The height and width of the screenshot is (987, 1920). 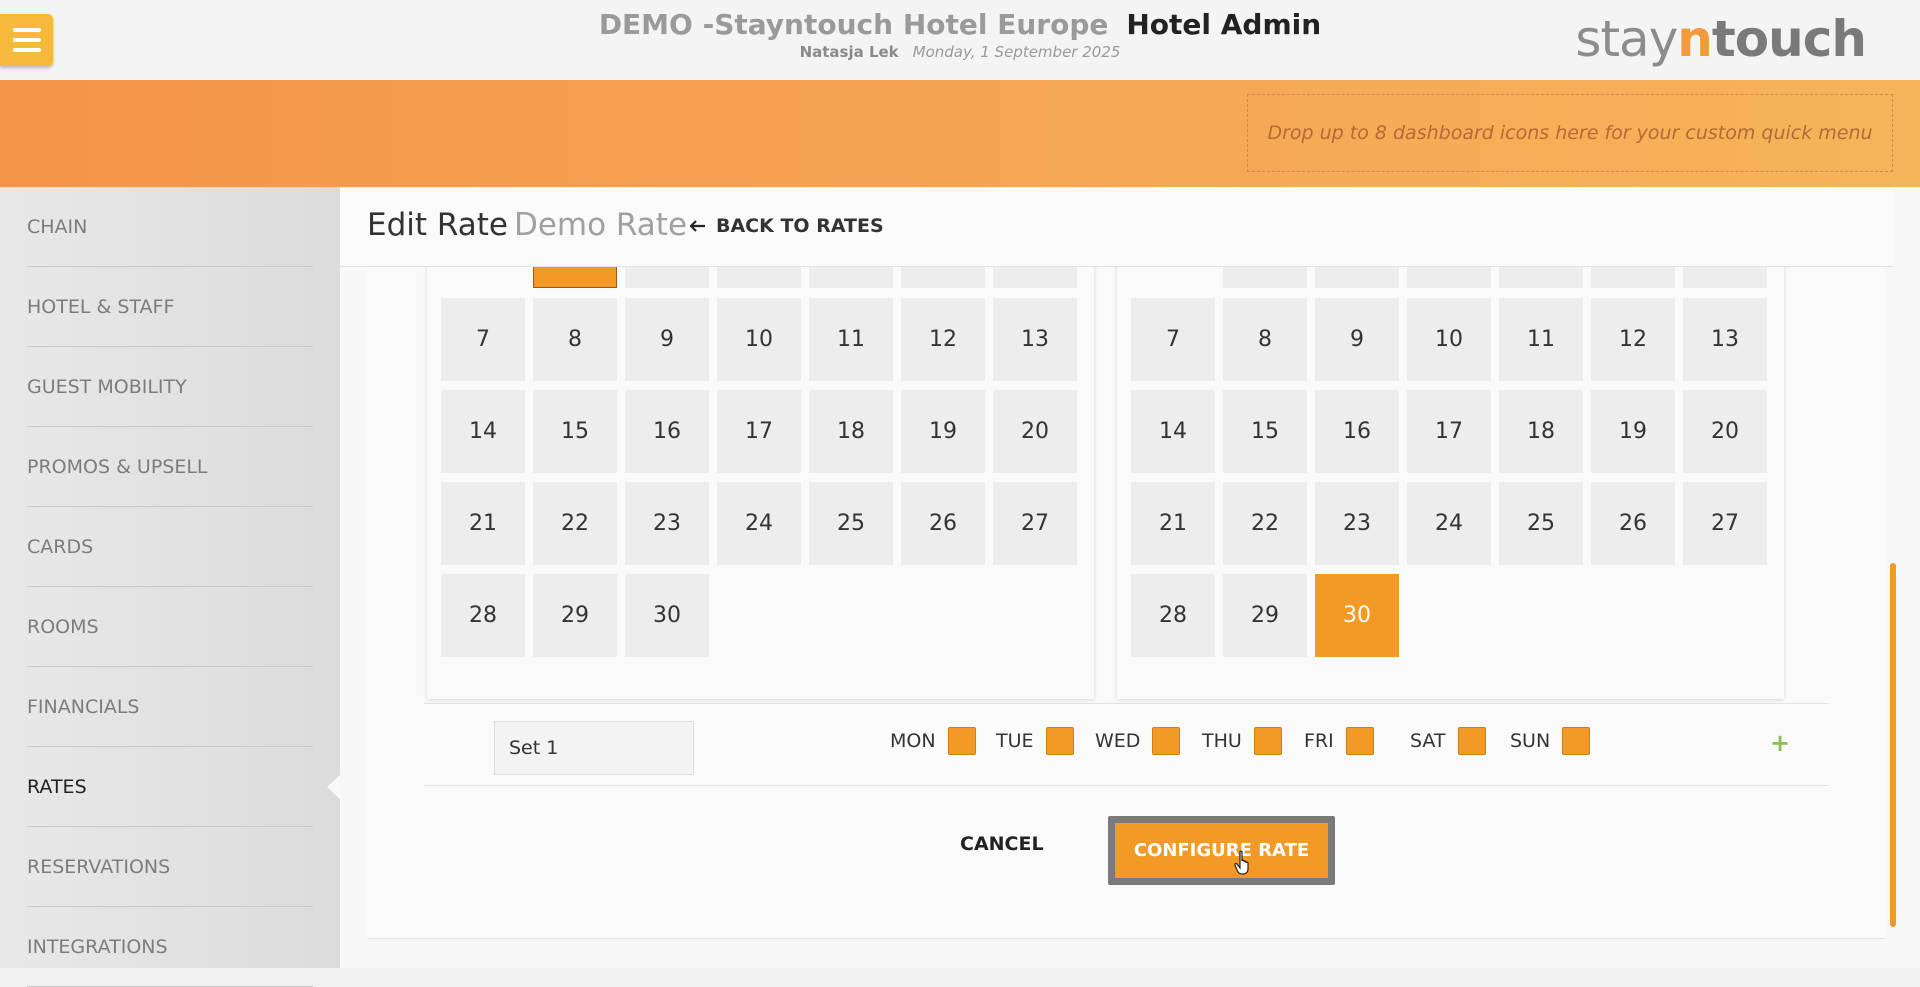 What do you see at coordinates (787, 226) in the screenshot?
I see `back-to-rates-link: BACK TO RATES` at bounding box center [787, 226].